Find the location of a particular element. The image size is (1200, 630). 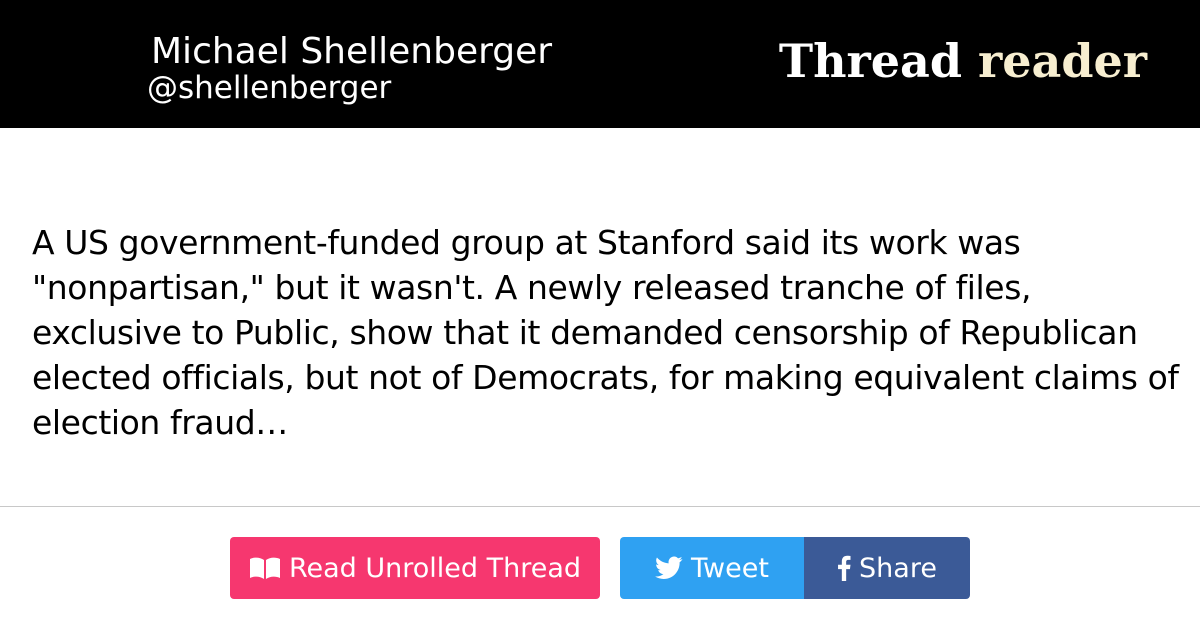

brand-word-thread: Thread is located at coordinates (870, 61).